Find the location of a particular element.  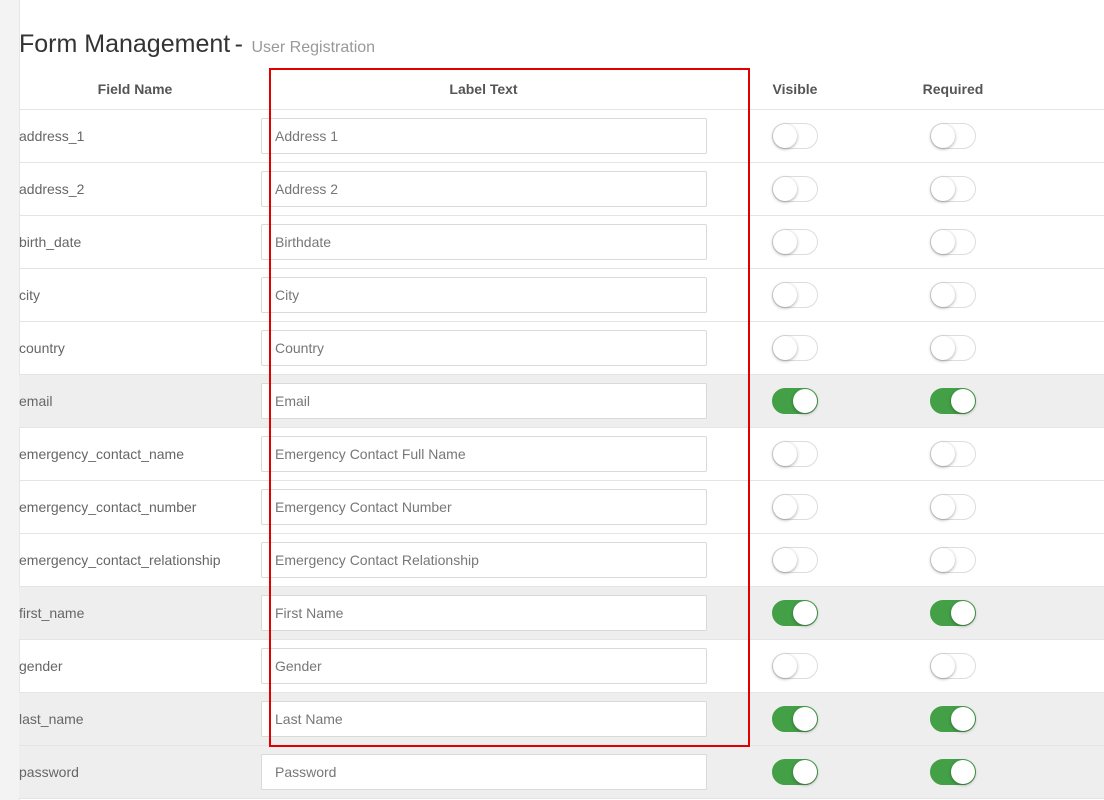

field-name-cell: last_name is located at coordinates (135, 719).